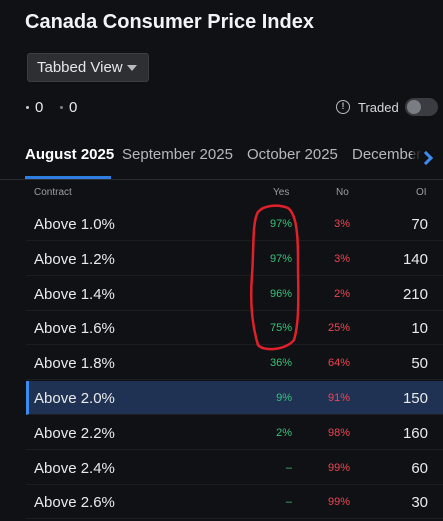 The height and width of the screenshot is (521, 443). Describe the element at coordinates (339, 328) in the screenshot. I see `no-price: 25%` at that location.